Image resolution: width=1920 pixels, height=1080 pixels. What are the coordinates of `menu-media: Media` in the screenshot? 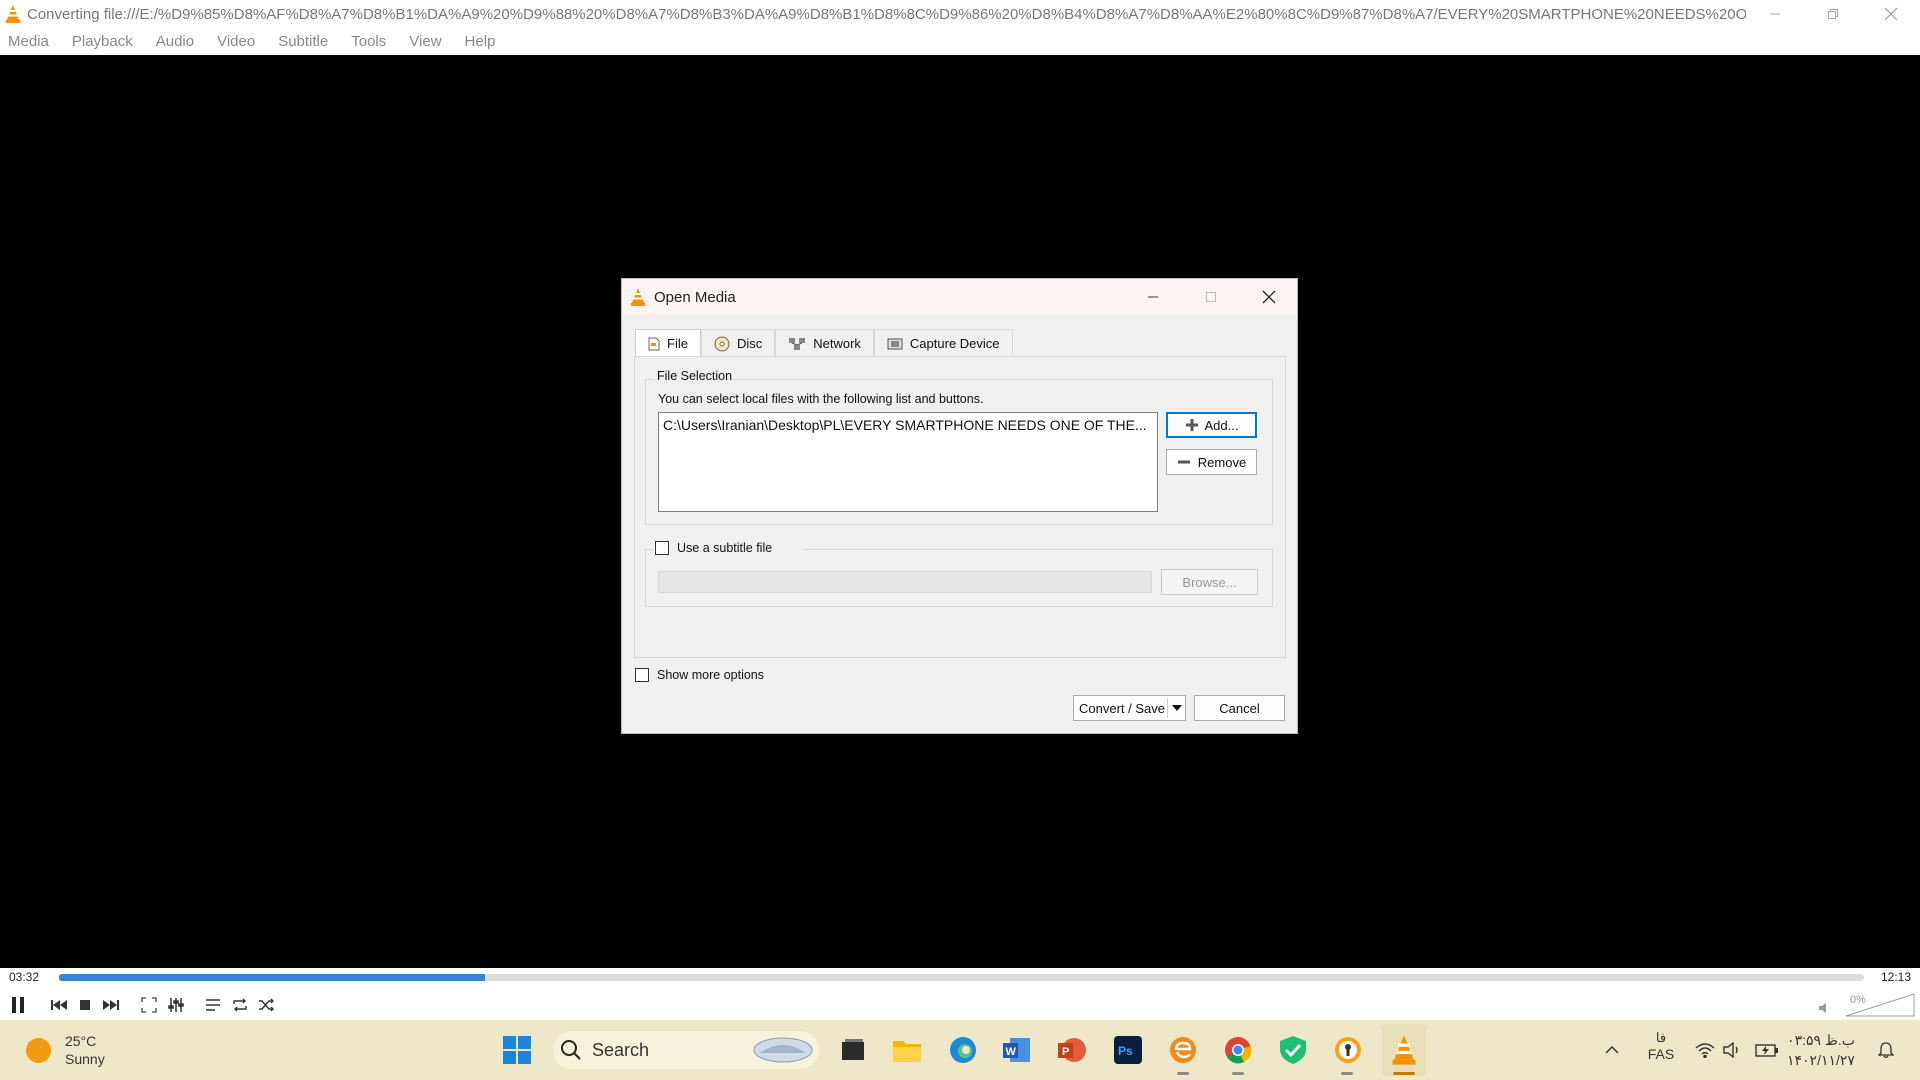 It's located at (28, 41).